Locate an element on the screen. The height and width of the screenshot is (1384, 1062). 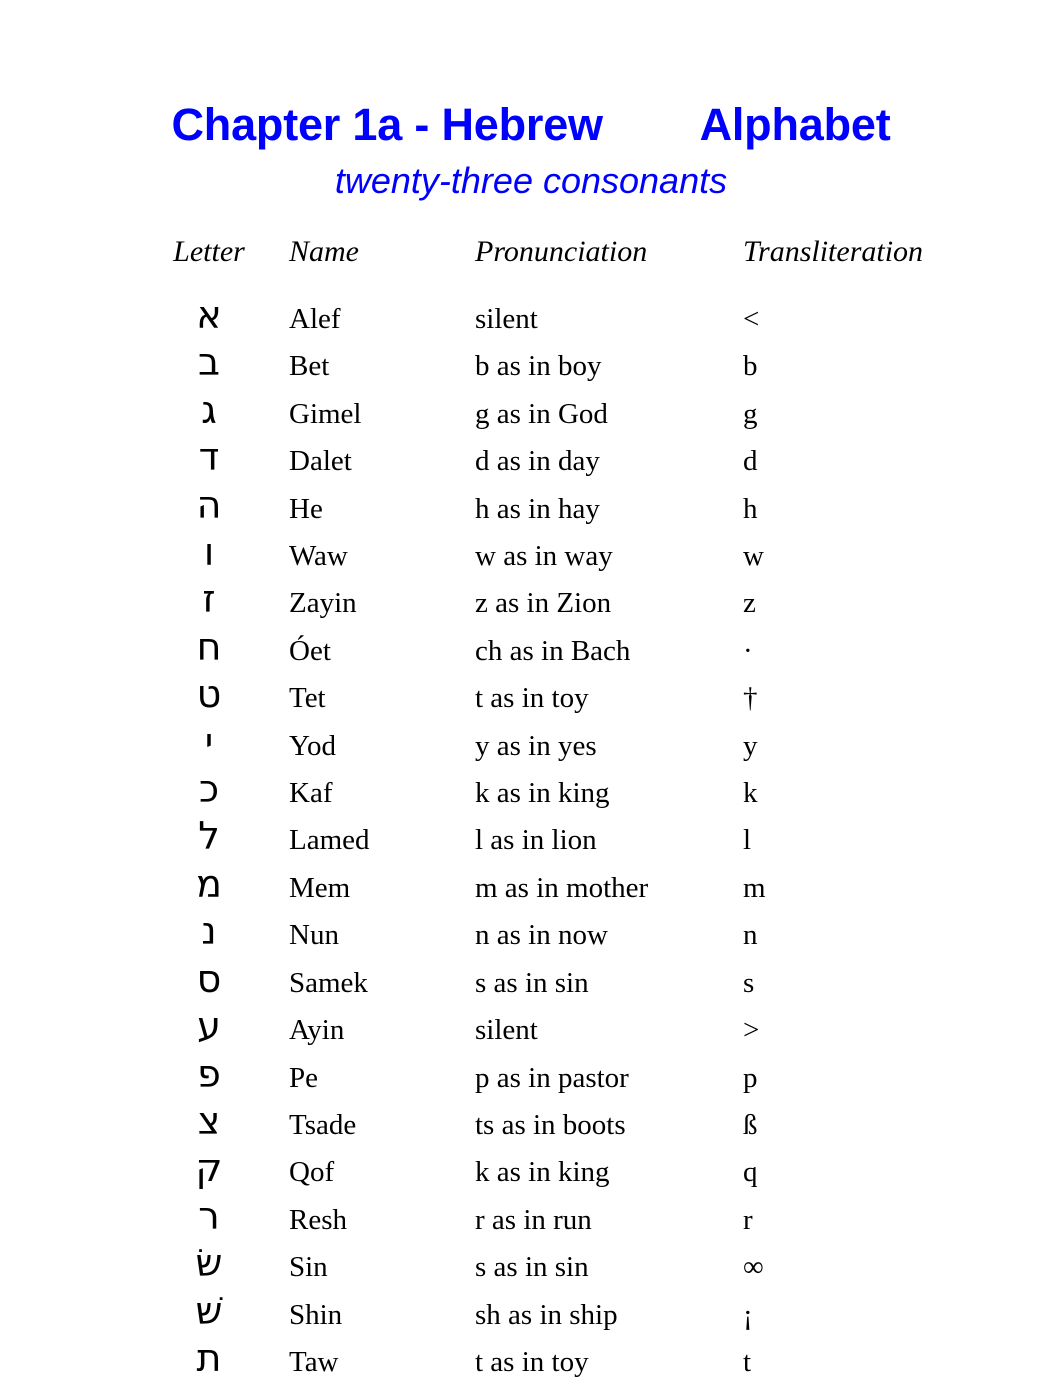
letter-transliteration: d is located at coordinates (750, 461).